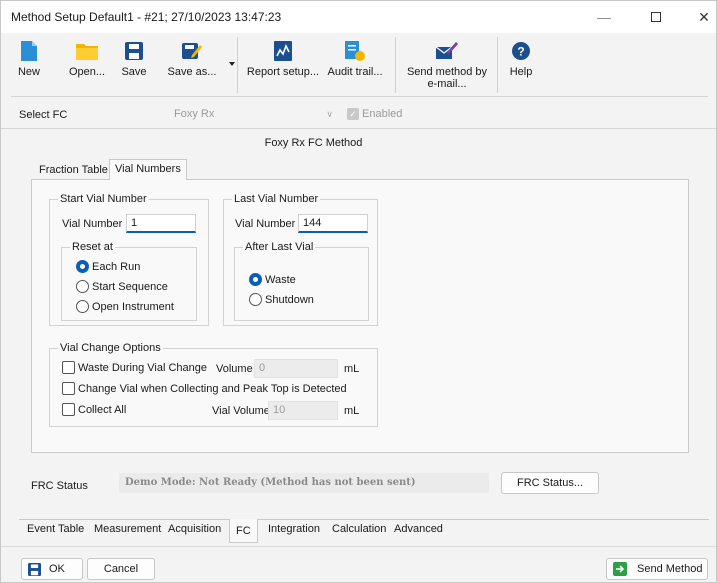  Describe the element at coordinates (108, 266) in the screenshot. I see `reset-each-run-radio: Each Run` at that location.